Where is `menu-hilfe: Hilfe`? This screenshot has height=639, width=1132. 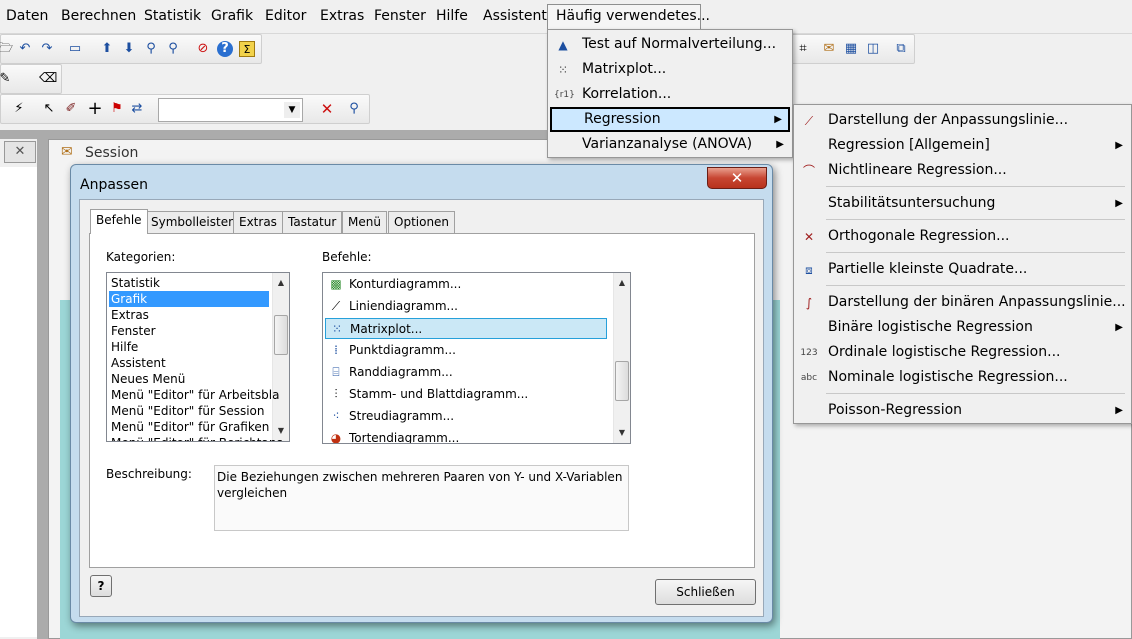
menu-hilfe: Hilfe is located at coordinates (452, 16).